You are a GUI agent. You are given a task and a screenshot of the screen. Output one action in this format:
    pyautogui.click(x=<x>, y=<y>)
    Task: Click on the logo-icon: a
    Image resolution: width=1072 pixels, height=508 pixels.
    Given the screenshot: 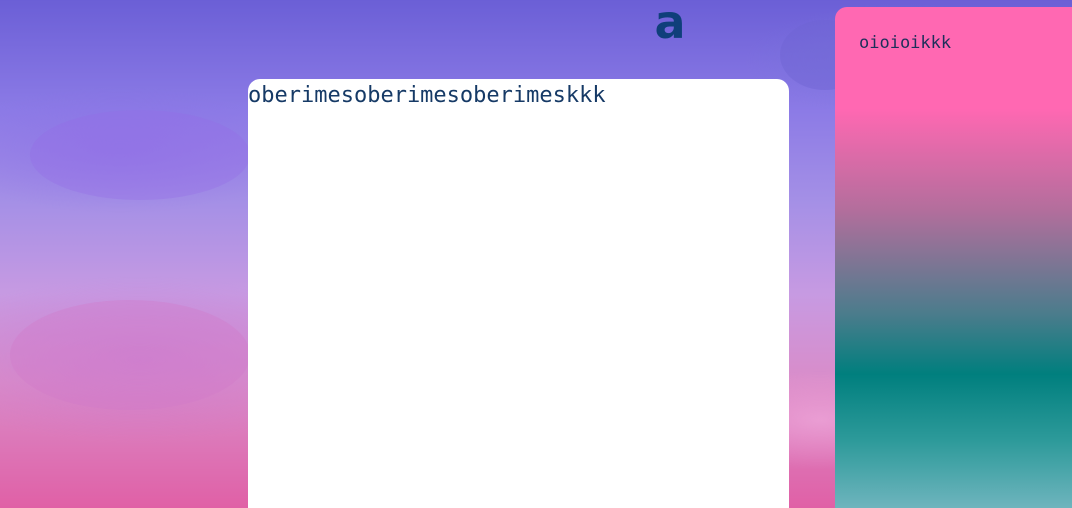 What is the action you would take?
    pyautogui.click(x=670, y=23)
    